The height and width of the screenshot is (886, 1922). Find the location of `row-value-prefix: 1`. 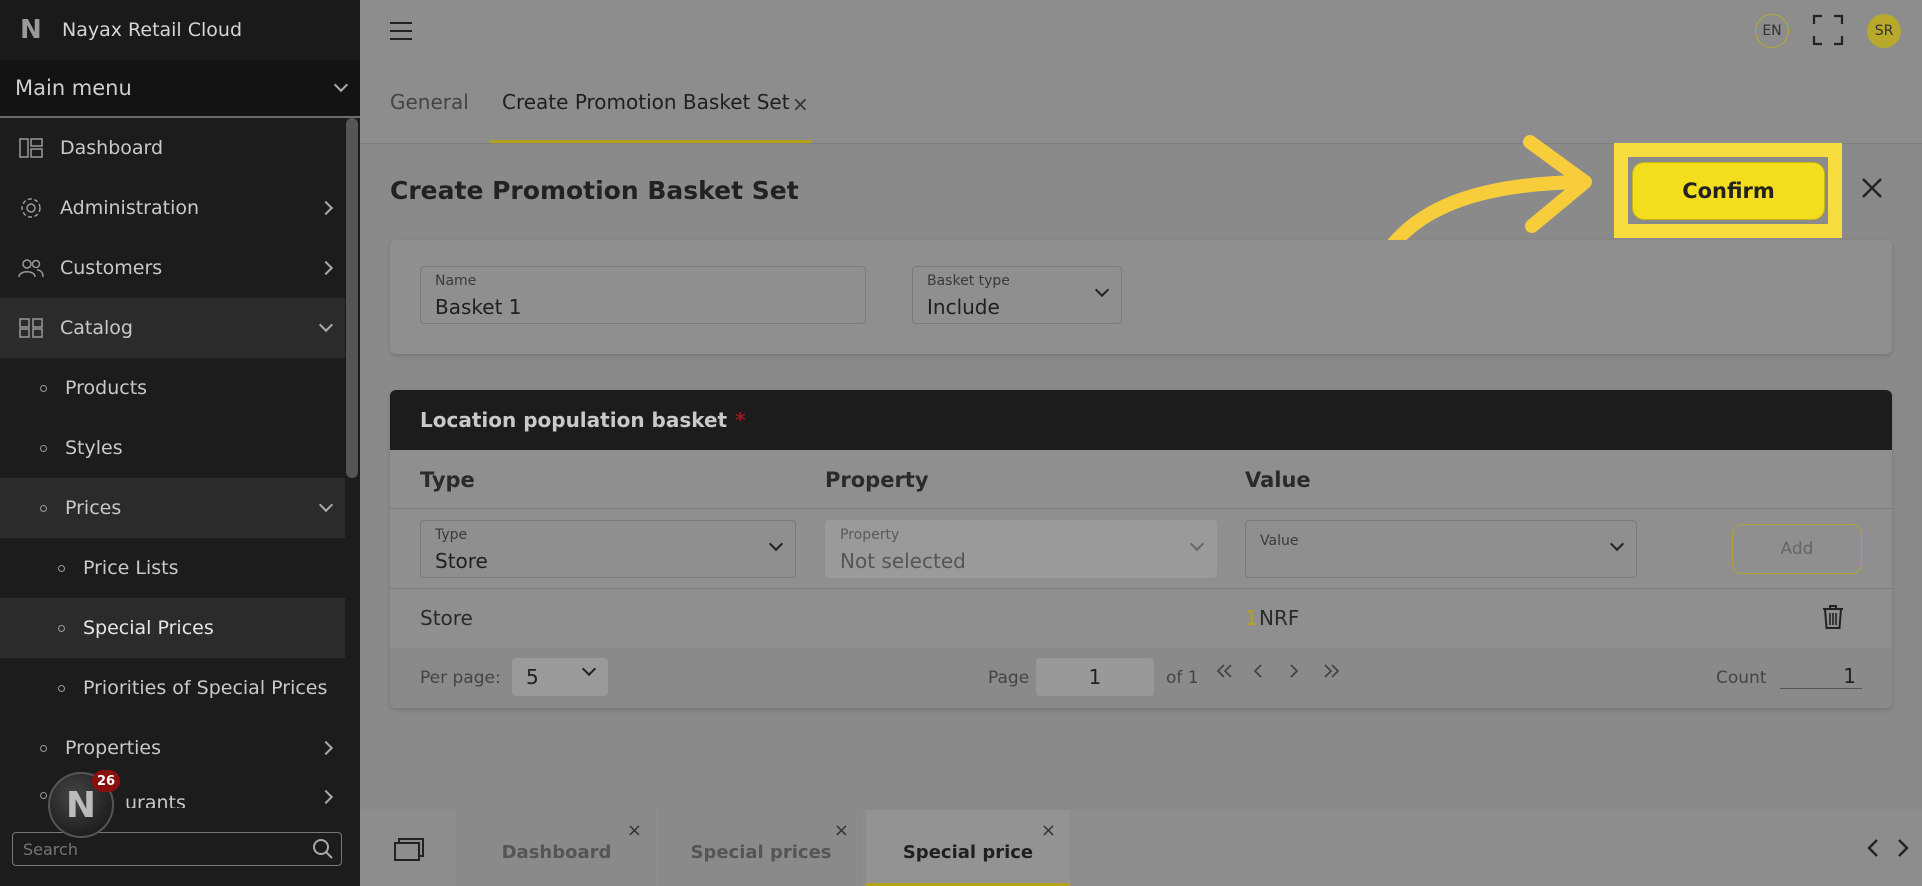

row-value-prefix: 1 is located at coordinates (1251, 618).